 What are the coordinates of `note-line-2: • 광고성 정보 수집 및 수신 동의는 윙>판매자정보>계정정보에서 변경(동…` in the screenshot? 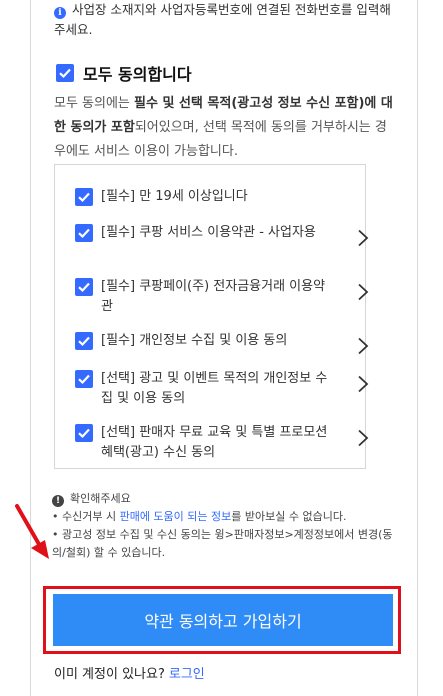 It's located at (222, 543).